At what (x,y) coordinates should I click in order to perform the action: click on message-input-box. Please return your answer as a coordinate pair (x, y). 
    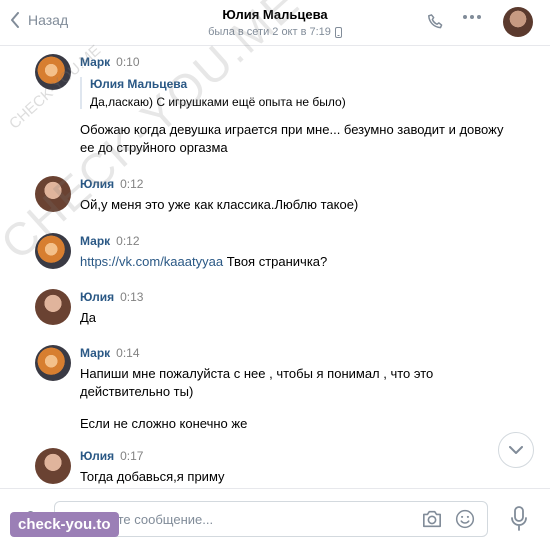
    Looking at the image, I should click on (271, 519).